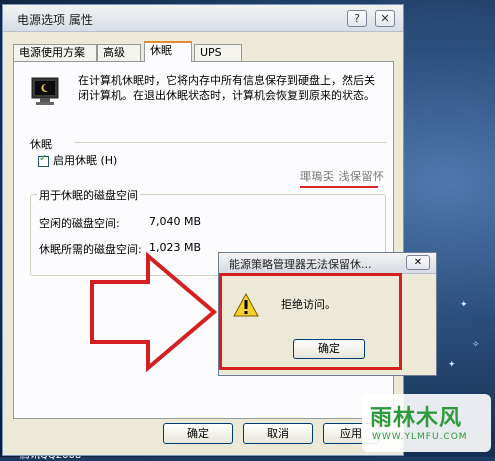  What do you see at coordinates (357, 18) in the screenshot?
I see `help-button: ?` at bounding box center [357, 18].